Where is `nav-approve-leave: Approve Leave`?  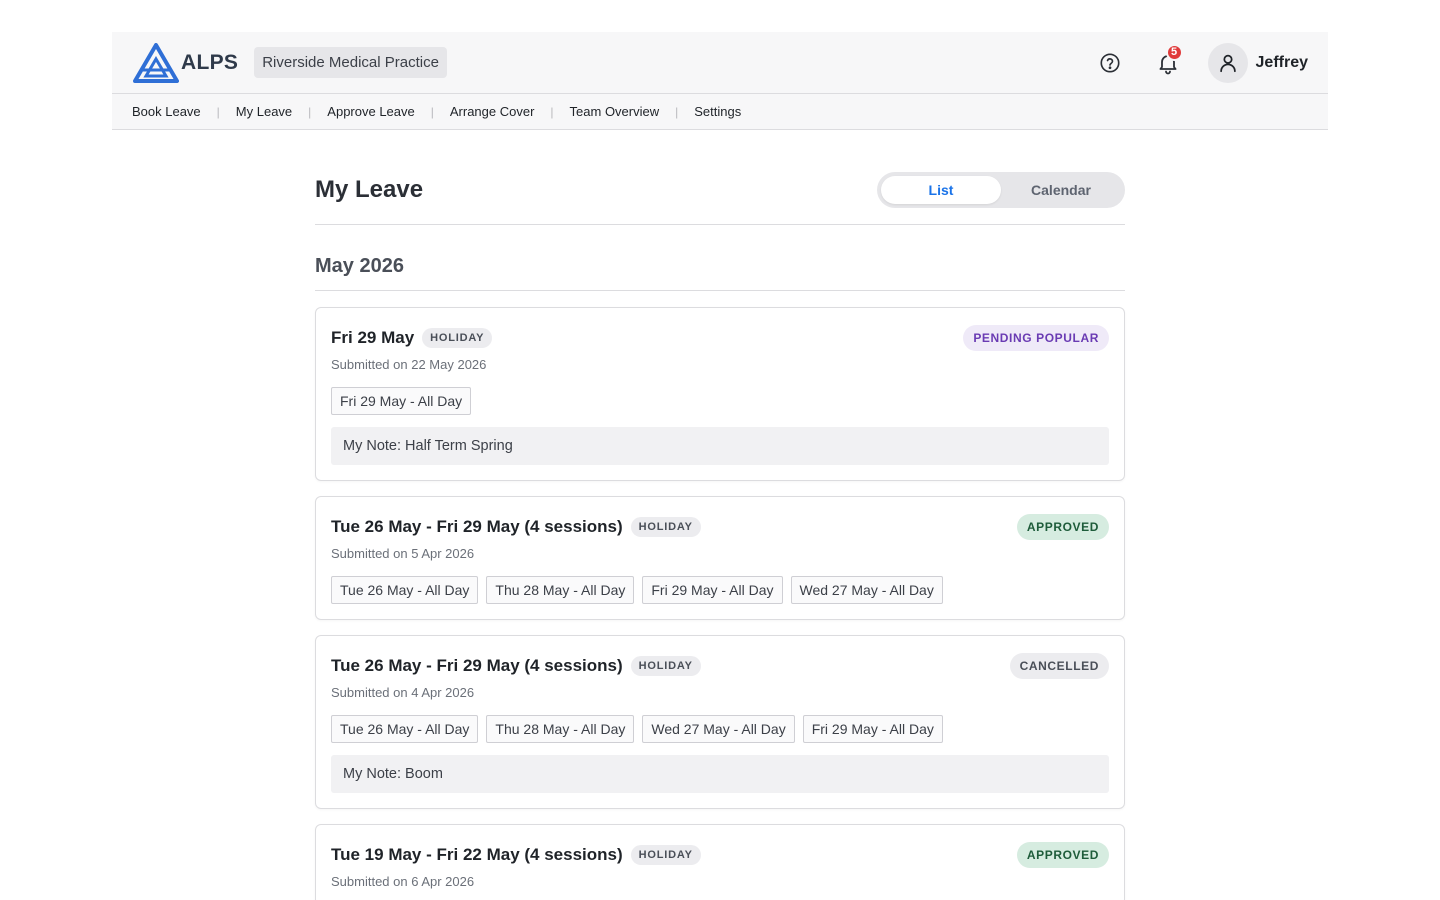 nav-approve-leave: Approve Leave is located at coordinates (370, 111).